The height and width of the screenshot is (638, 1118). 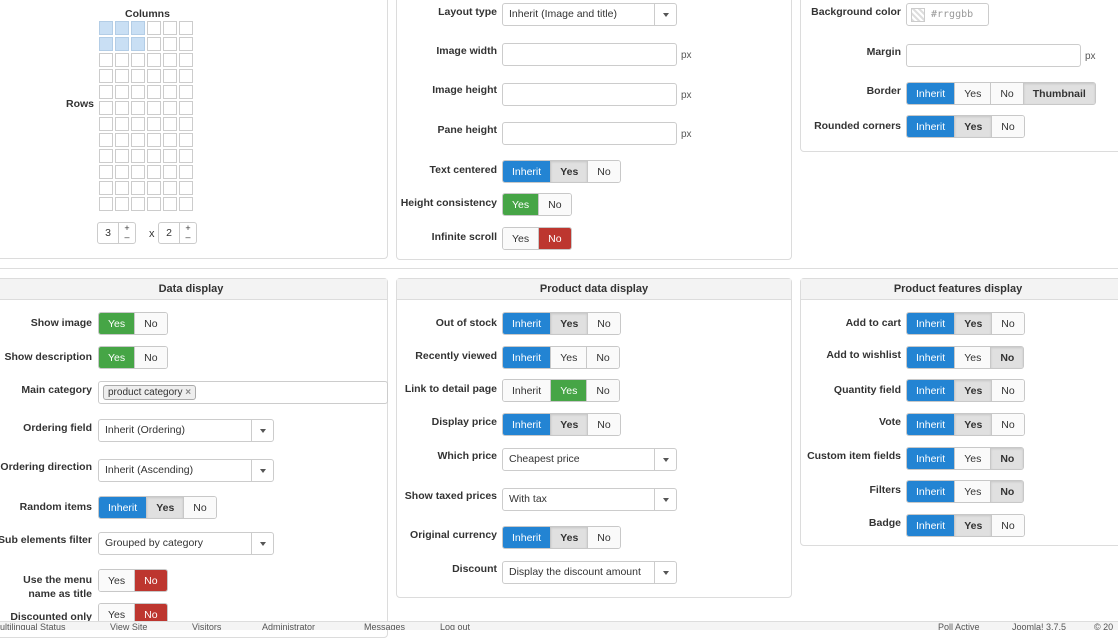 What do you see at coordinates (965, 424) in the screenshot?
I see `vote-toggle: Inherit Yes No` at bounding box center [965, 424].